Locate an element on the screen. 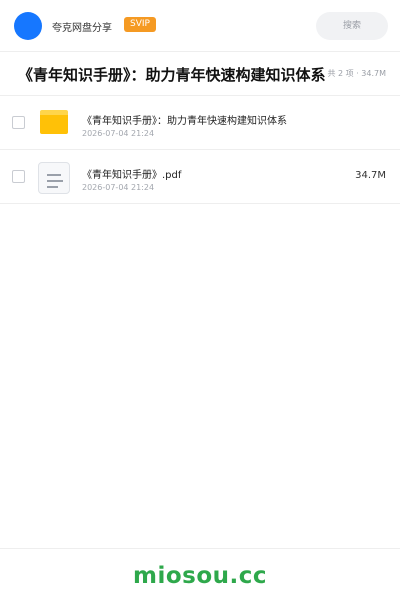 This screenshot has height=600, width=400. watermark: miosou.cc is located at coordinates (200, 576).